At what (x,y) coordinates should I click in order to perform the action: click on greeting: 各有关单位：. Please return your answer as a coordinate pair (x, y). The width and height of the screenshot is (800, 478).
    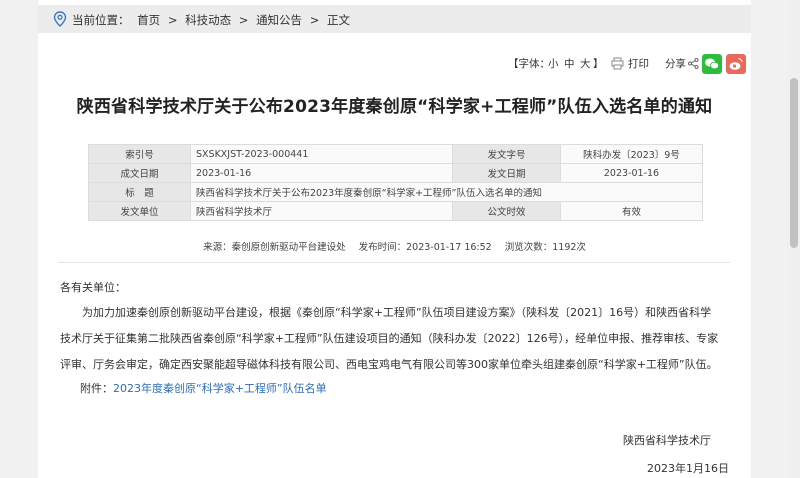
    Looking at the image, I should click on (93, 287).